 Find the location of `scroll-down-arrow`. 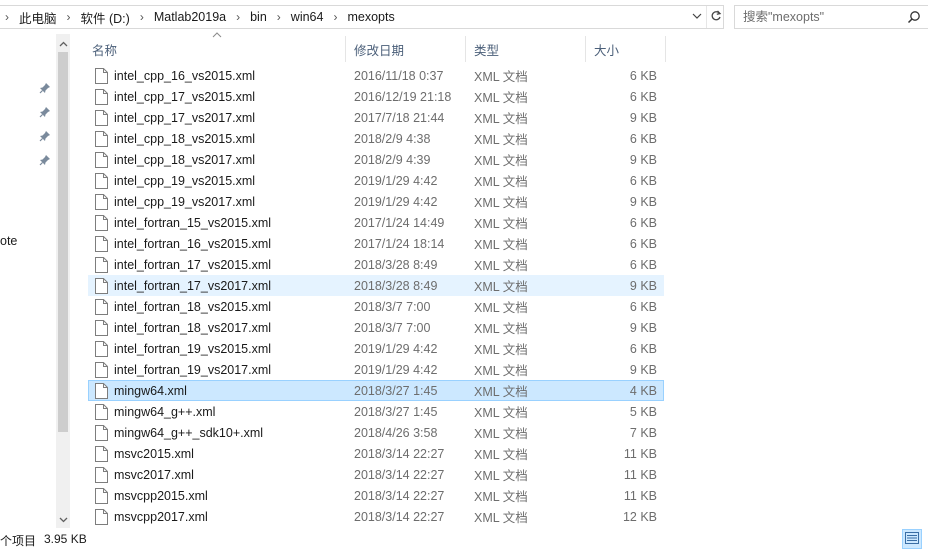

scroll-down-arrow is located at coordinates (63, 520).